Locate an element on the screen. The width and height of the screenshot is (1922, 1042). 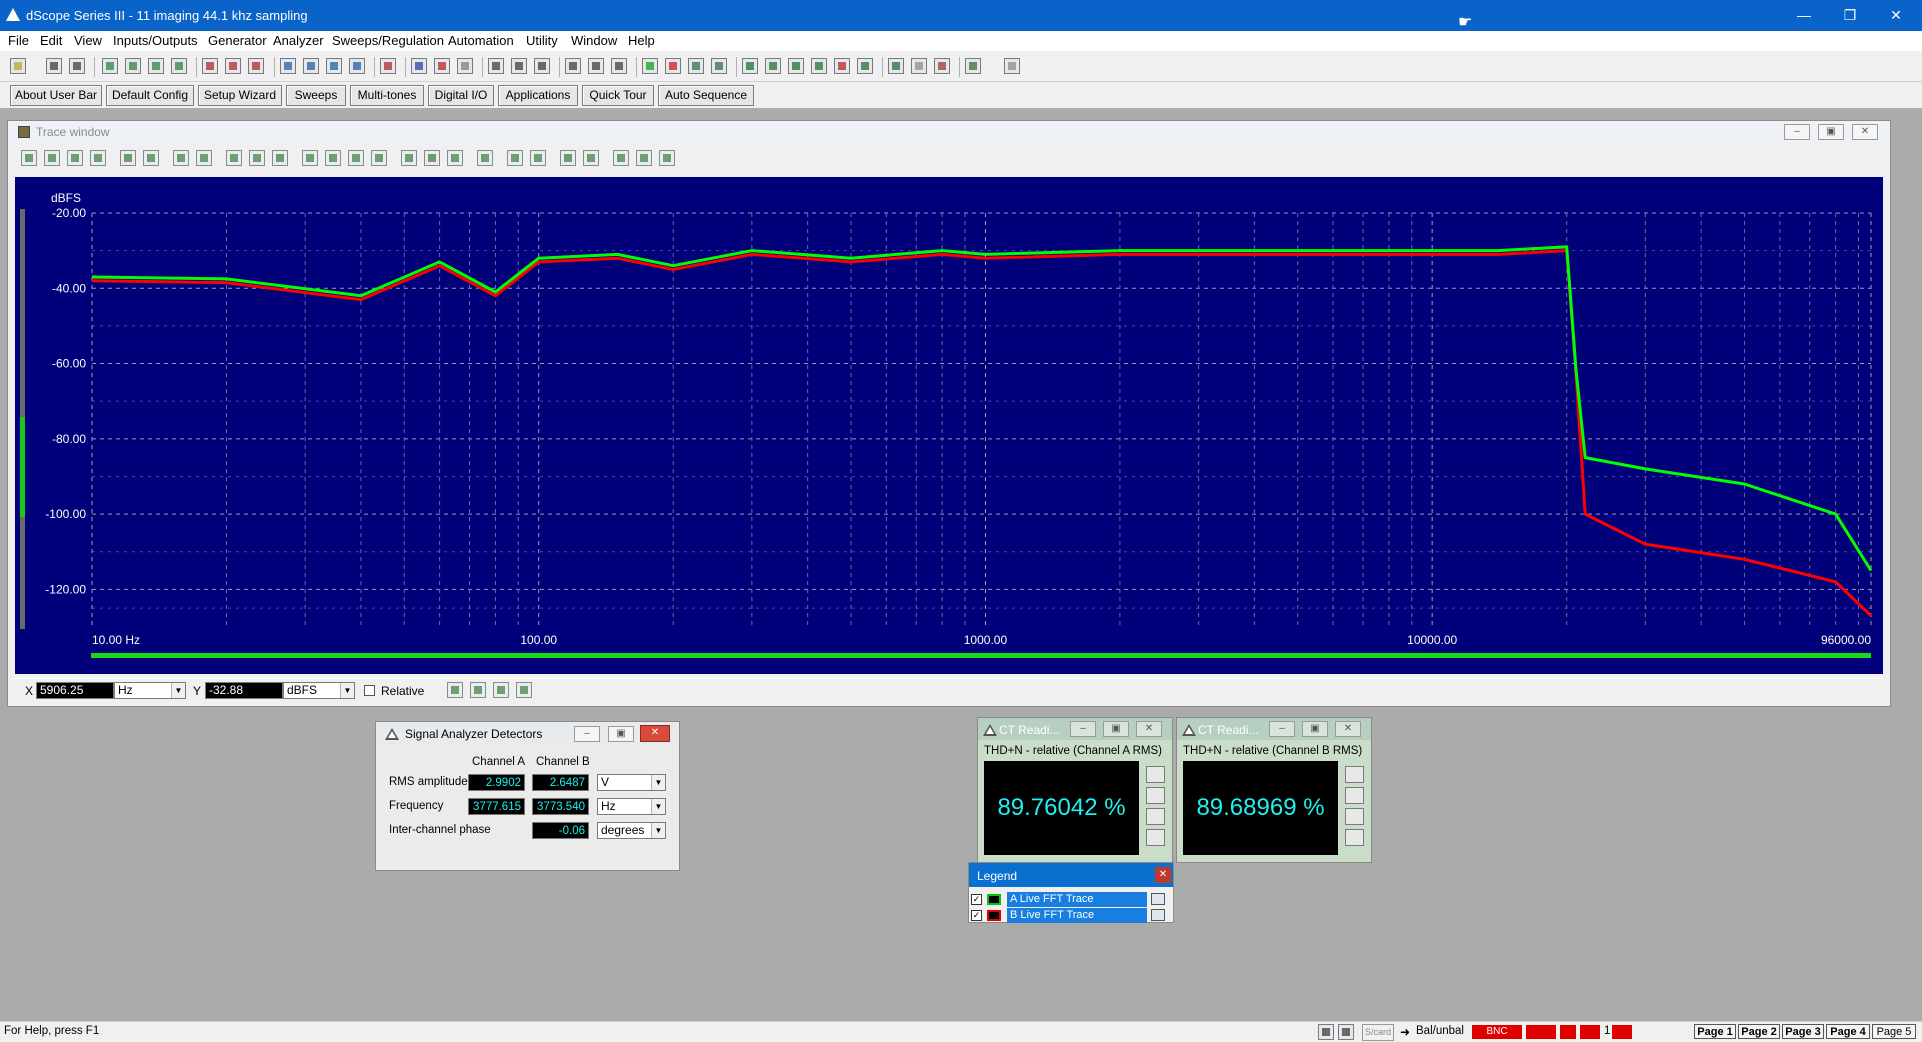
output-channels-icon is located at coordinates (156, 66).